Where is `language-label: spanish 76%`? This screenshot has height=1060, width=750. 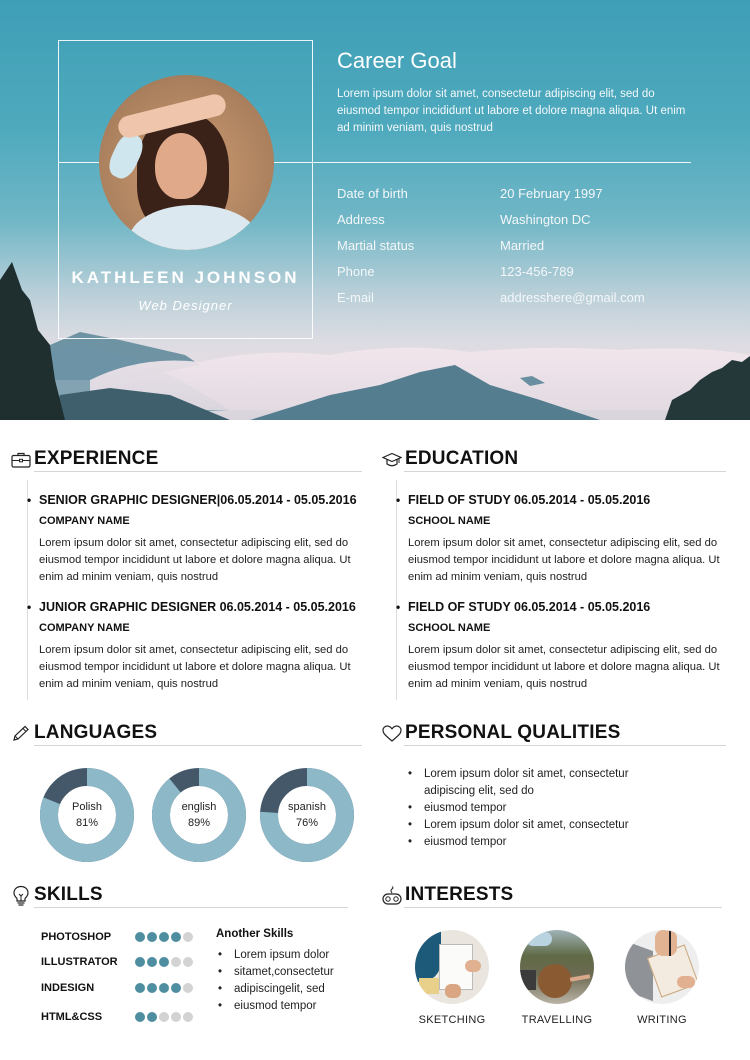
language-label: spanish 76% is located at coordinates (307, 815).